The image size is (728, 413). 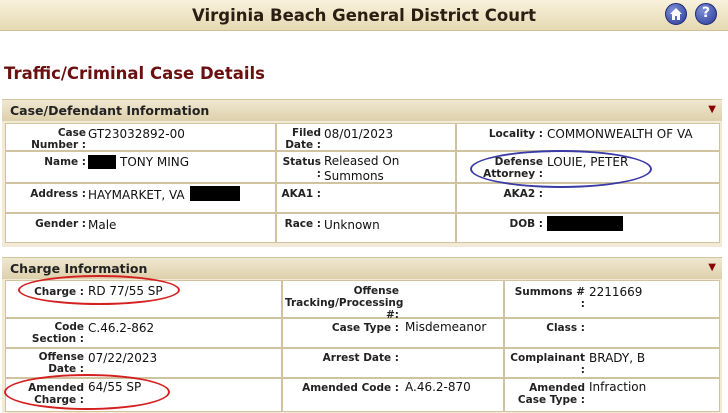 What do you see at coordinates (59, 292) in the screenshot?
I see `charge-label: Charge :` at bounding box center [59, 292].